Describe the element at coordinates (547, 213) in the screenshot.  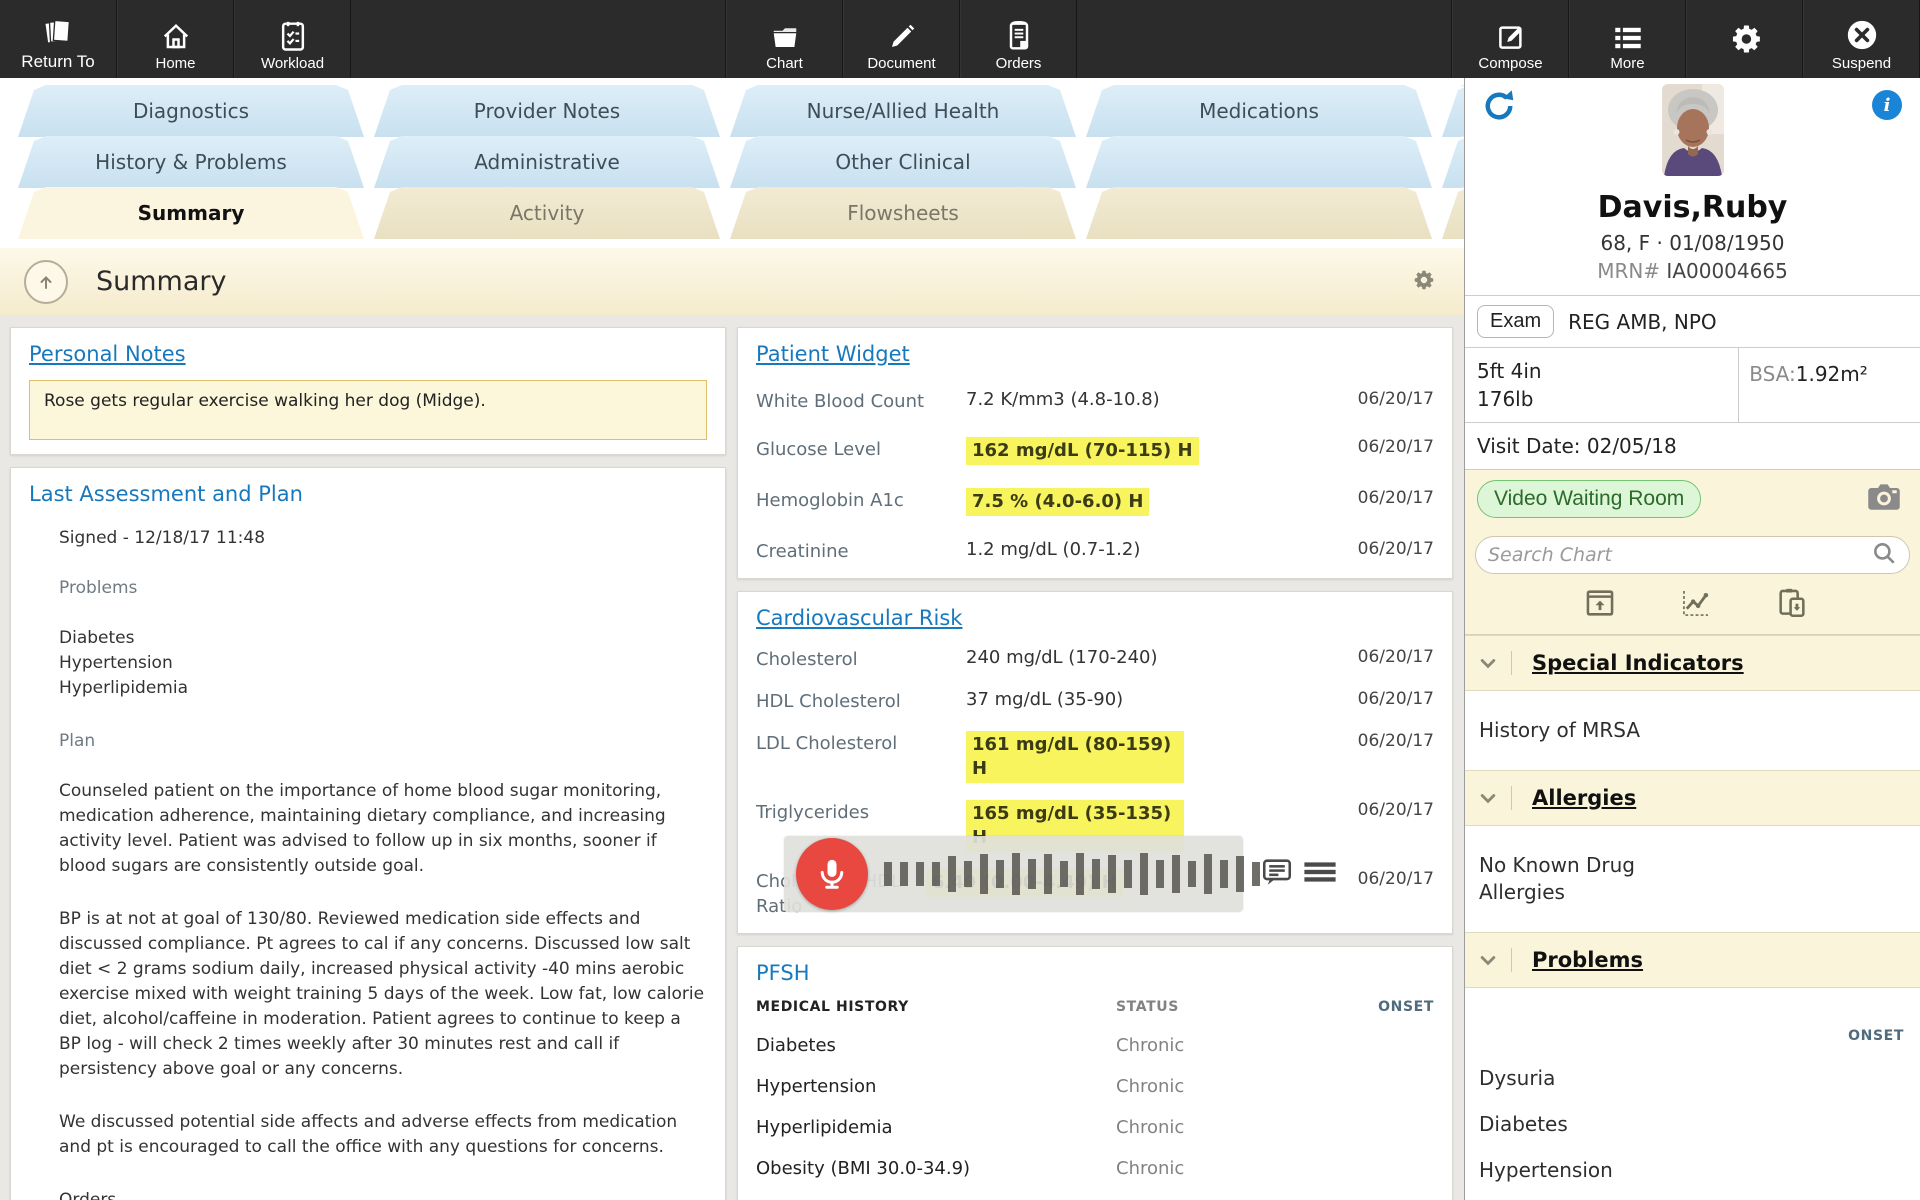
I see `tab-activity: Activity` at that location.